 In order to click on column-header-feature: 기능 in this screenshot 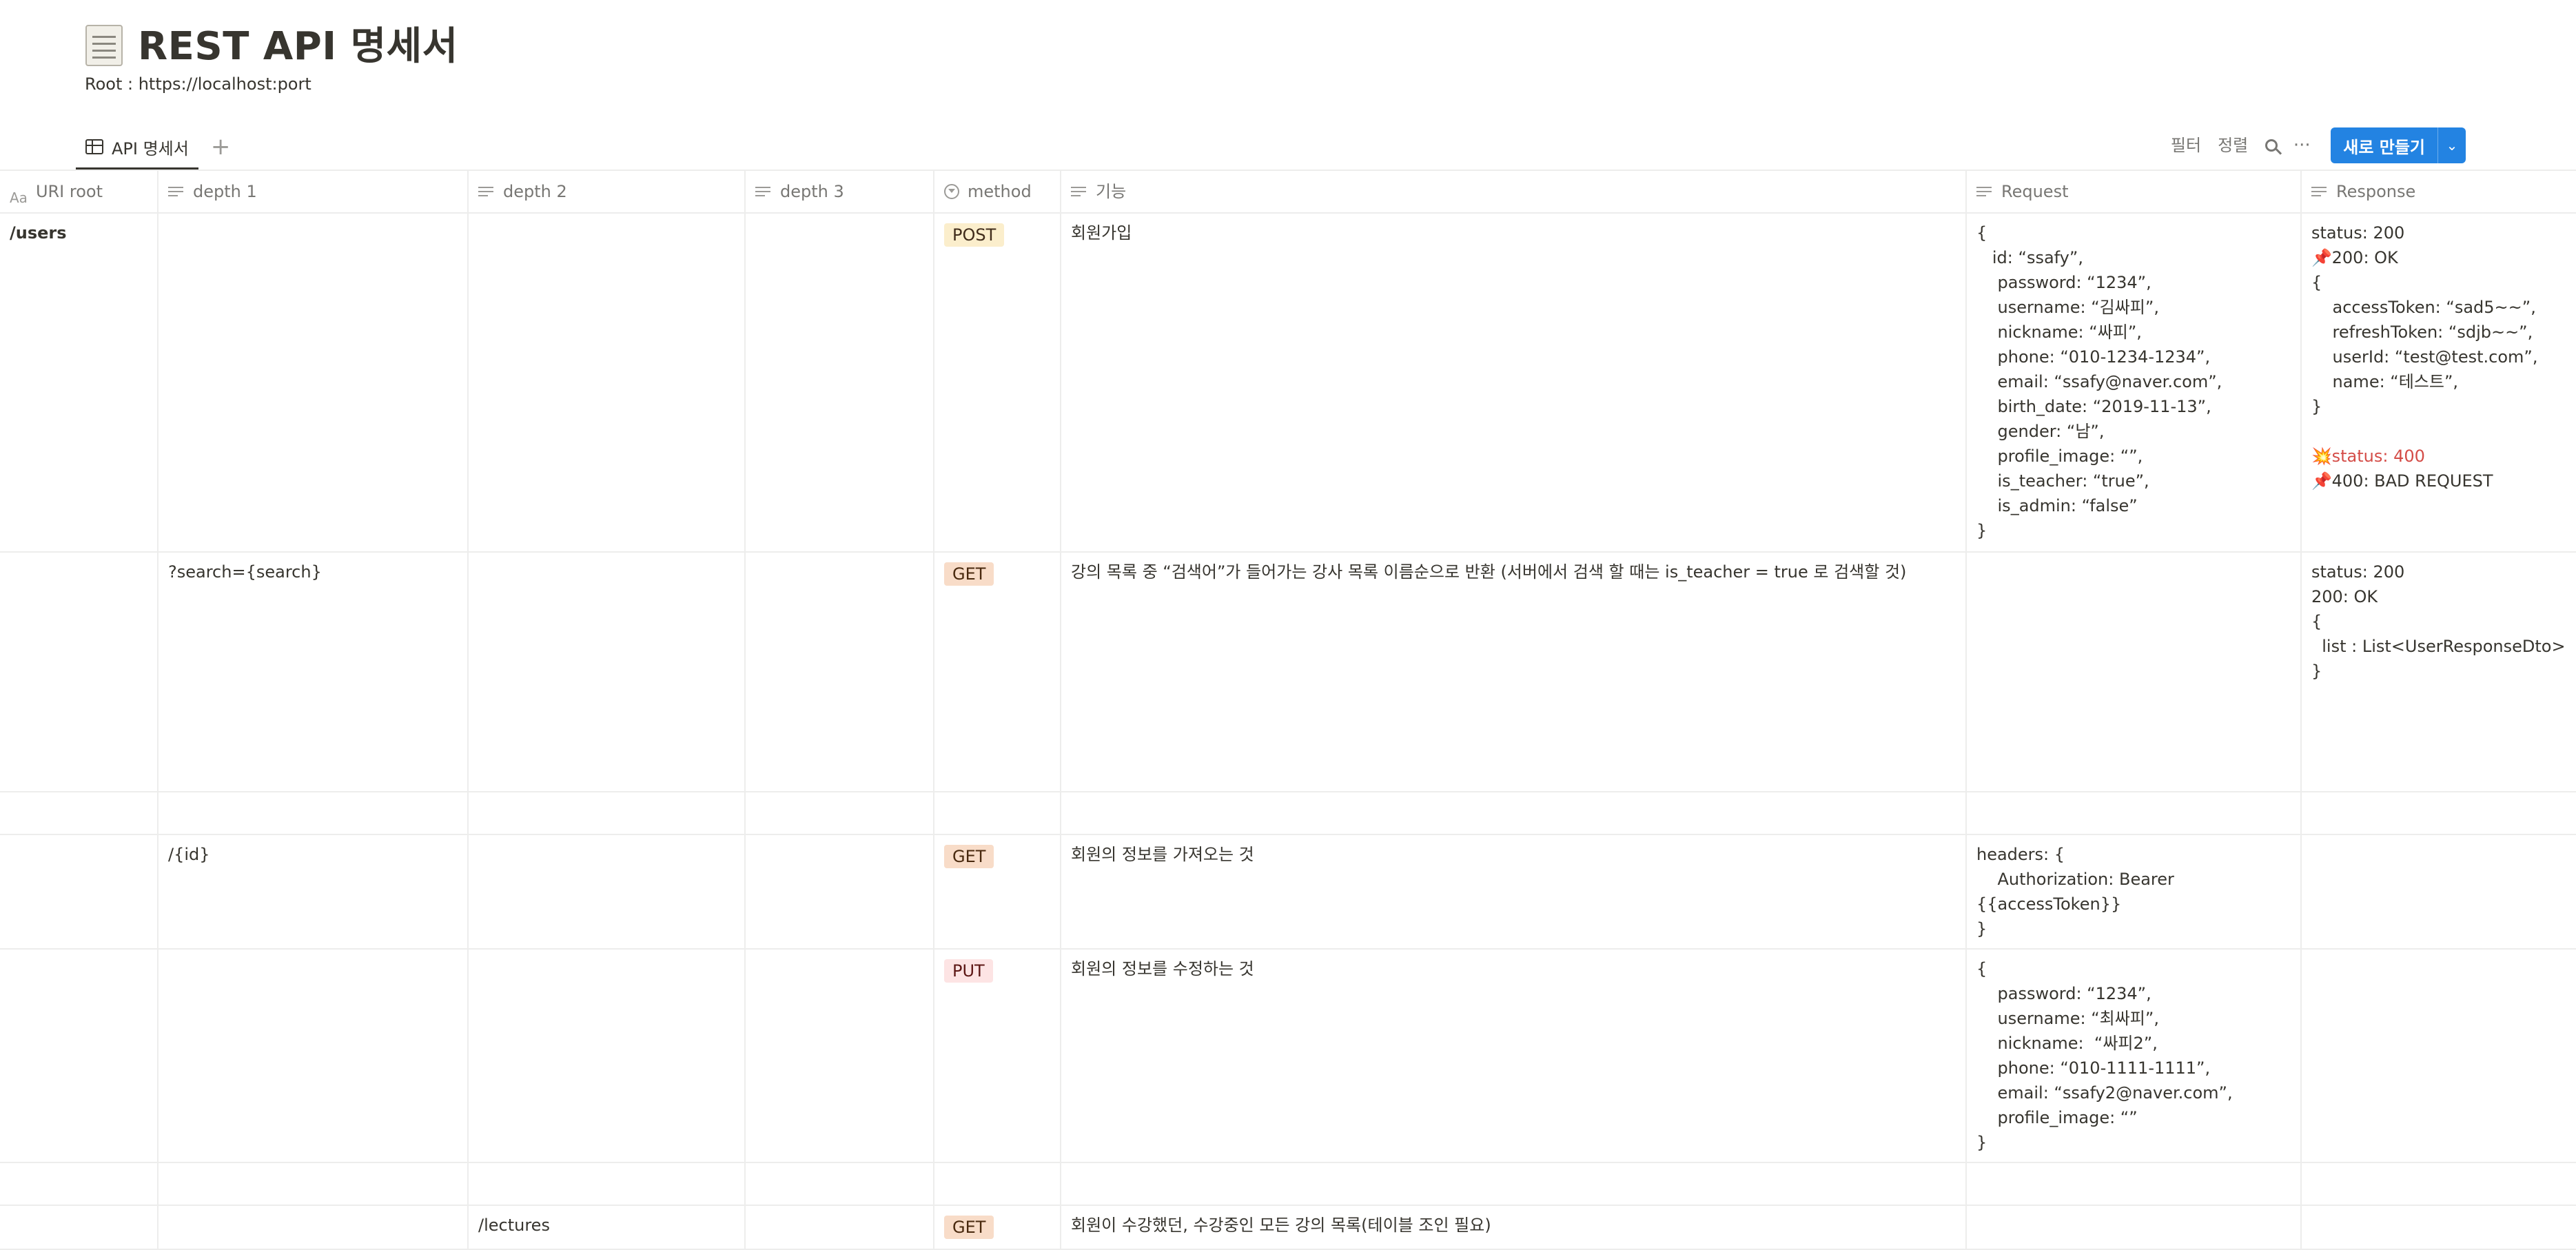, I will do `click(1514, 191)`.